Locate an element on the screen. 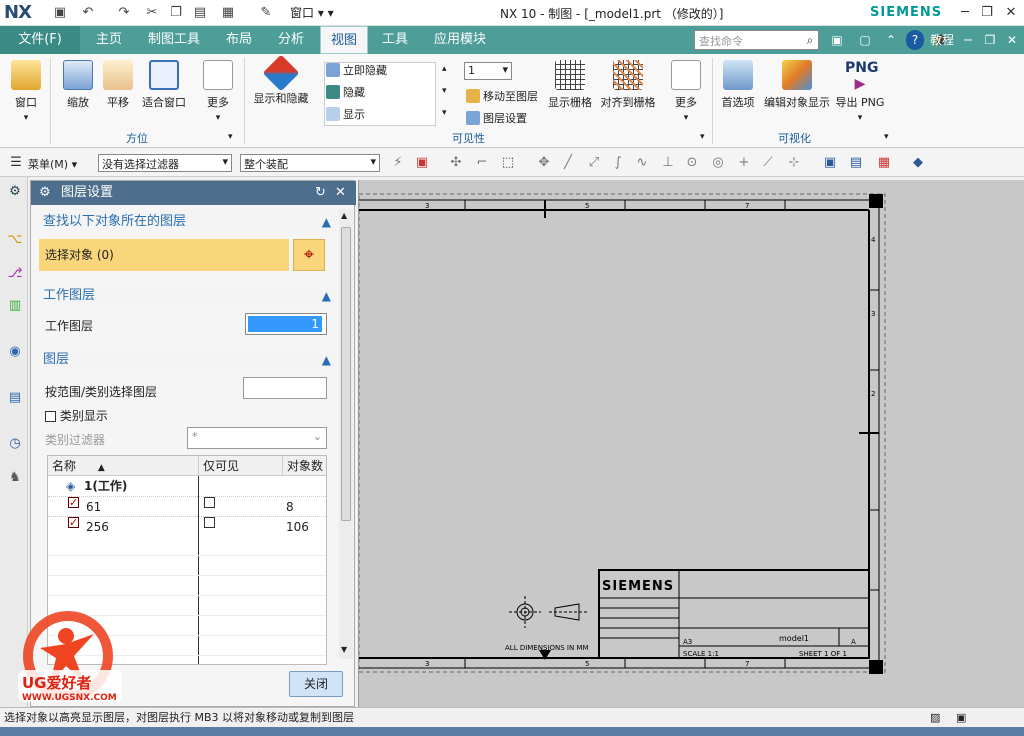 This screenshot has width=1024, height=736. tutorial-label: 教程 is located at coordinates (940, 40).